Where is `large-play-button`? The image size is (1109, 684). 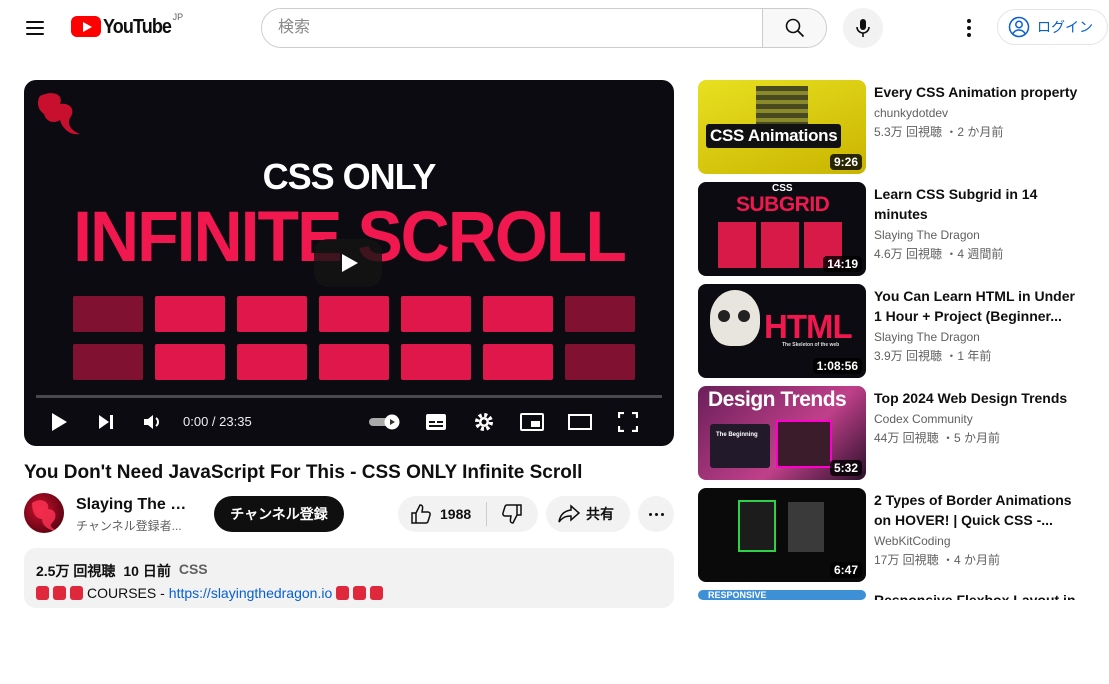
large-play-button is located at coordinates (348, 263).